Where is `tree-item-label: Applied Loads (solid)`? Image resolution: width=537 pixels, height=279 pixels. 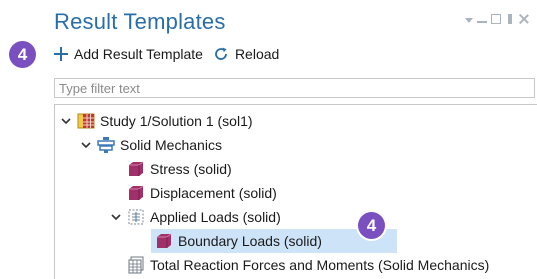
tree-item-label: Applied Loads (solid) is located at coordinates (215, 217).